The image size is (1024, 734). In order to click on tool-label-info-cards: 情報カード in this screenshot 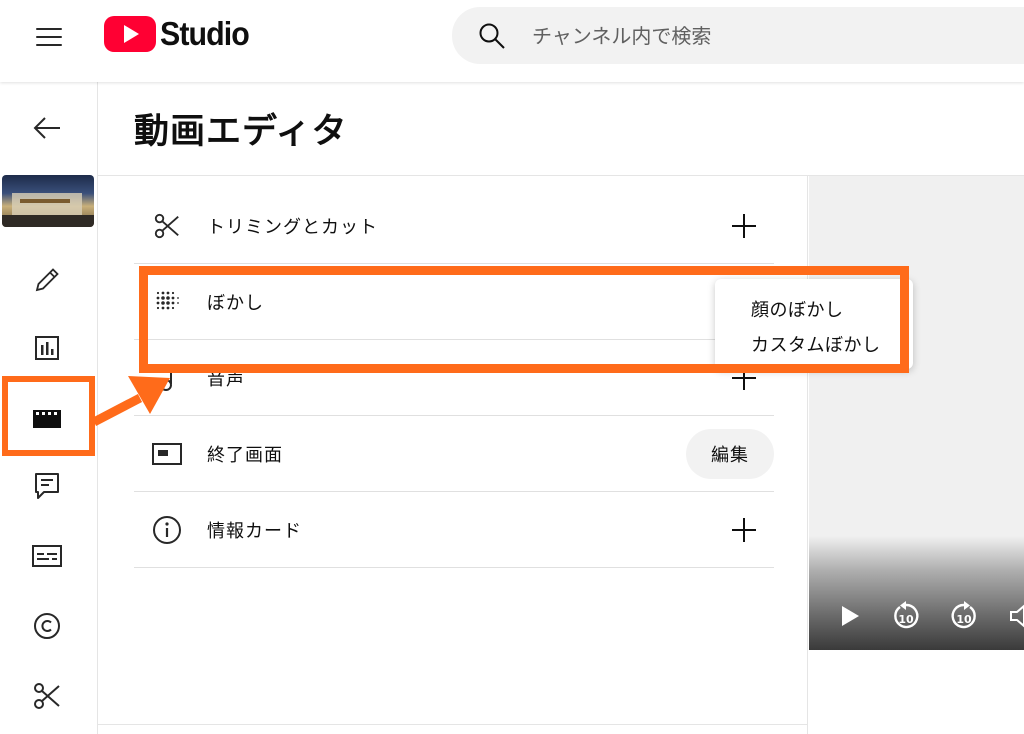, I will do `click(254, 531)`.